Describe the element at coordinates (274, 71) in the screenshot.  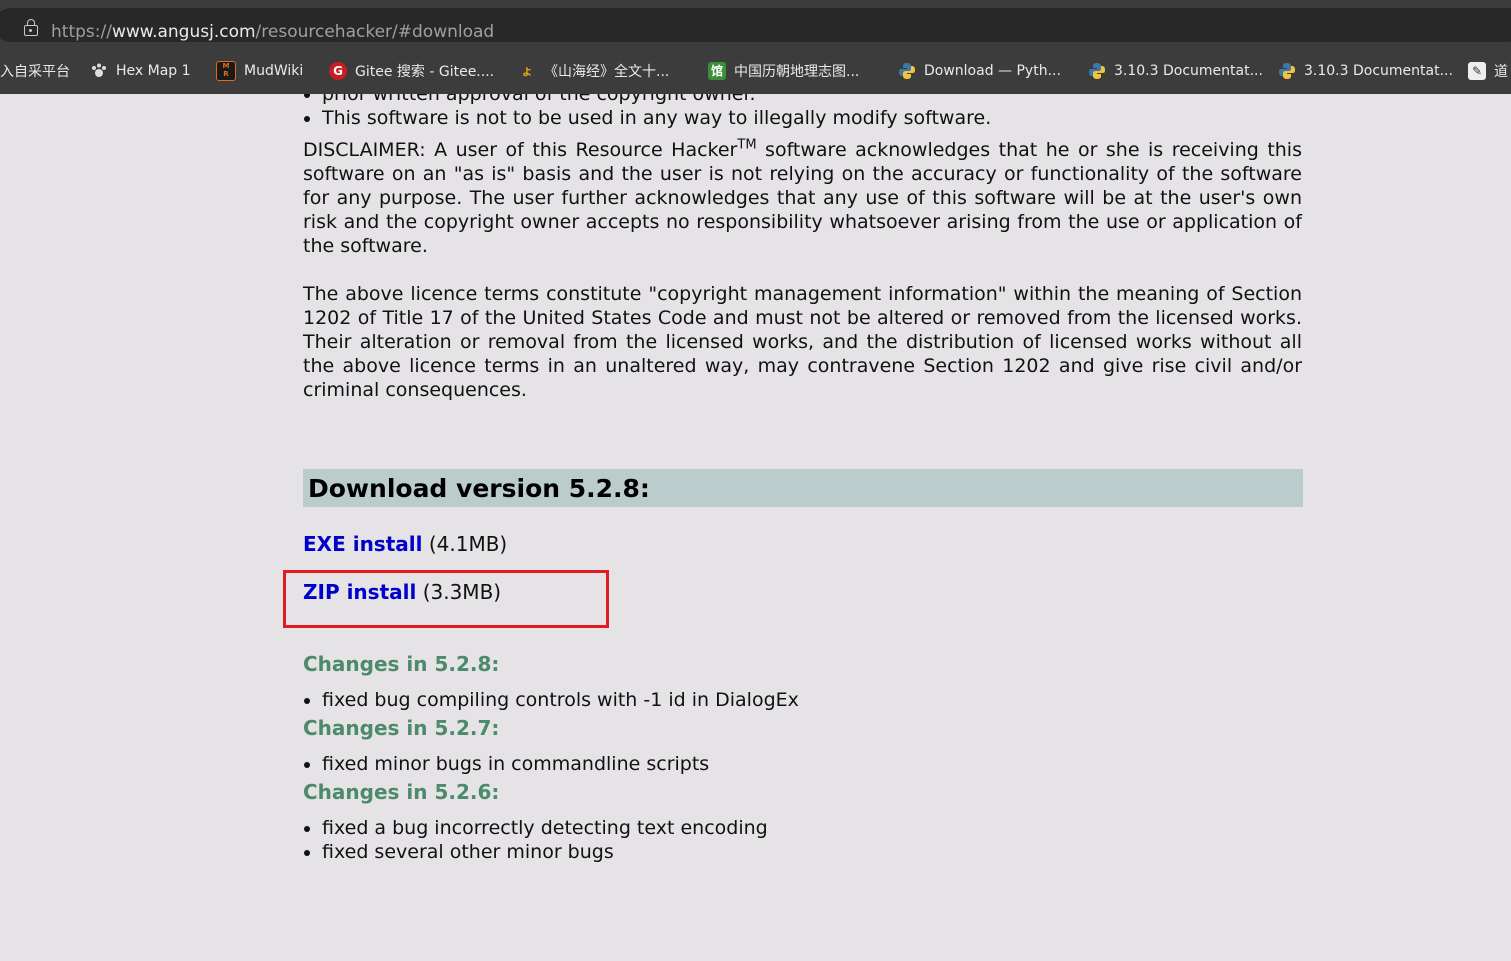
I see `bookmark-label: MudWiki` at that location.